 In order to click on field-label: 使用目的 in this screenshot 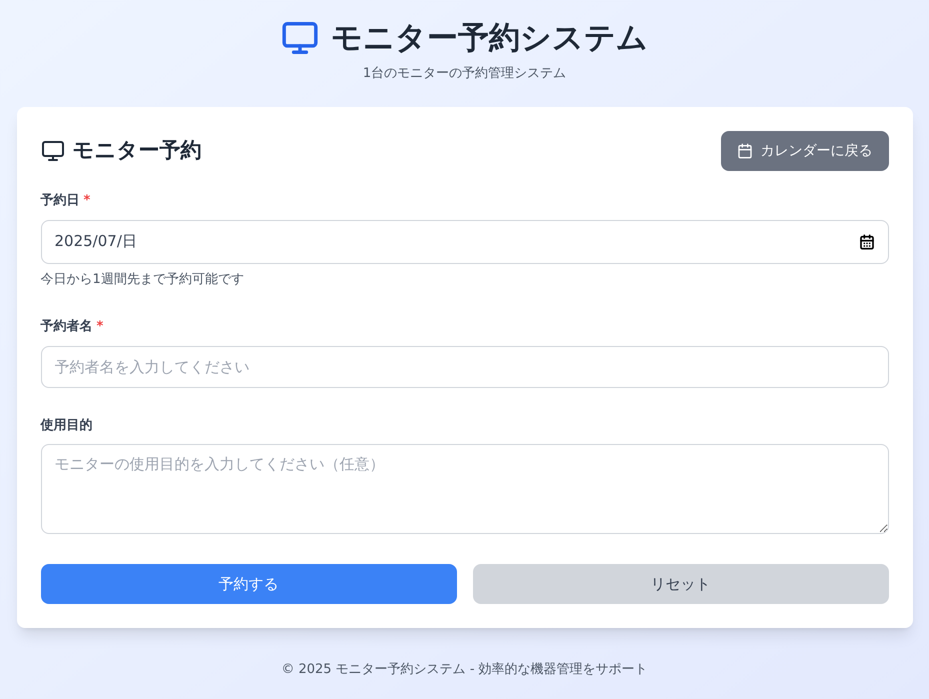, I will do `click(66, 425)`.